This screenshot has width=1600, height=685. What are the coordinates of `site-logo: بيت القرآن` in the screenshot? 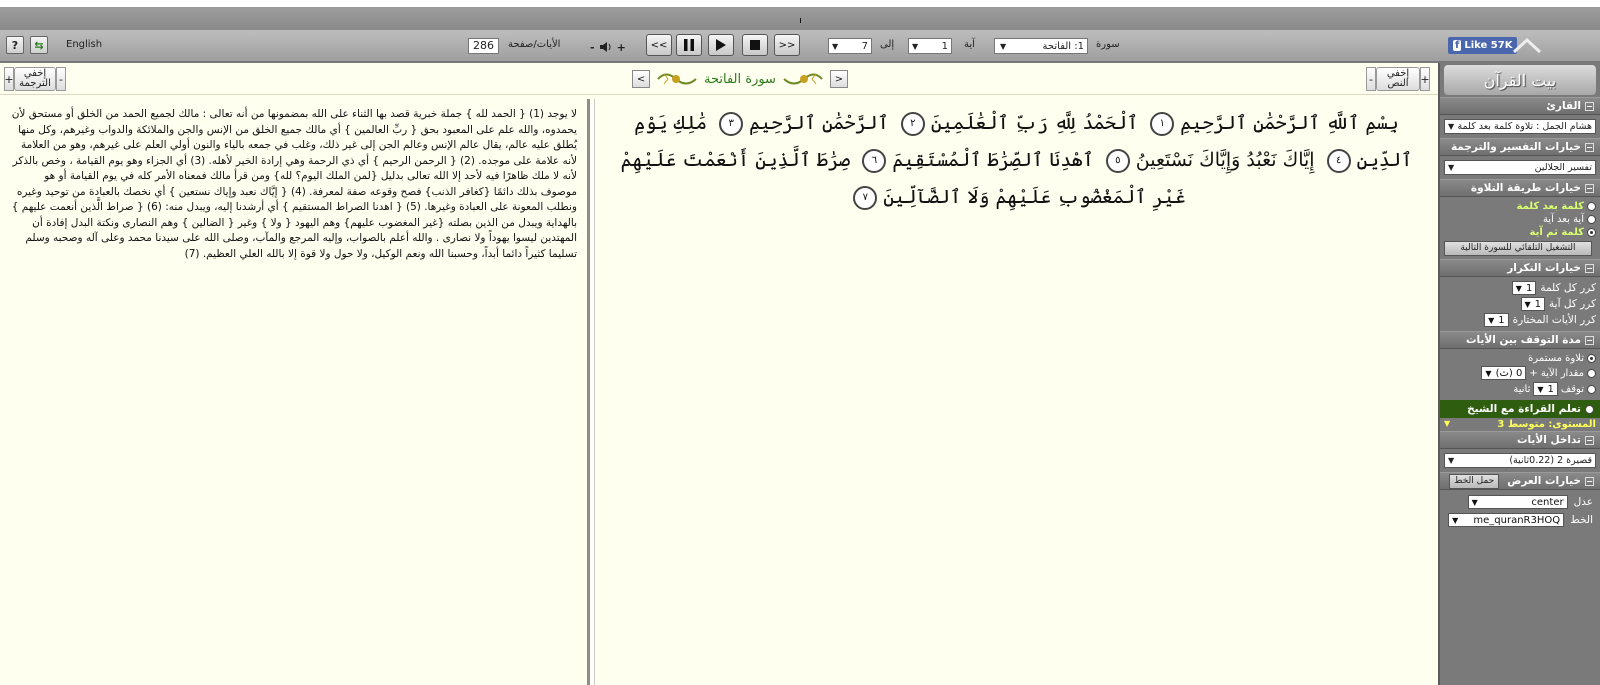 It's located at (1520, 80).